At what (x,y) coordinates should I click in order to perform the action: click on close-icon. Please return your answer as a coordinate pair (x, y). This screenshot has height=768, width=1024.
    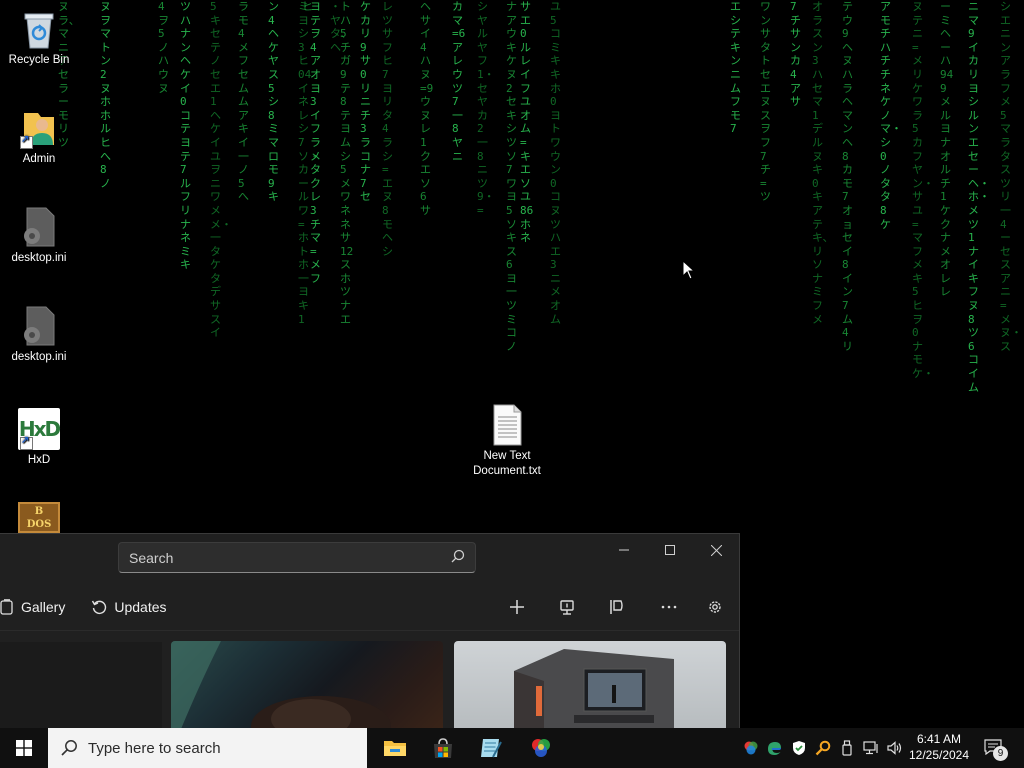
    Looking at the image, I should click on (716, 550).